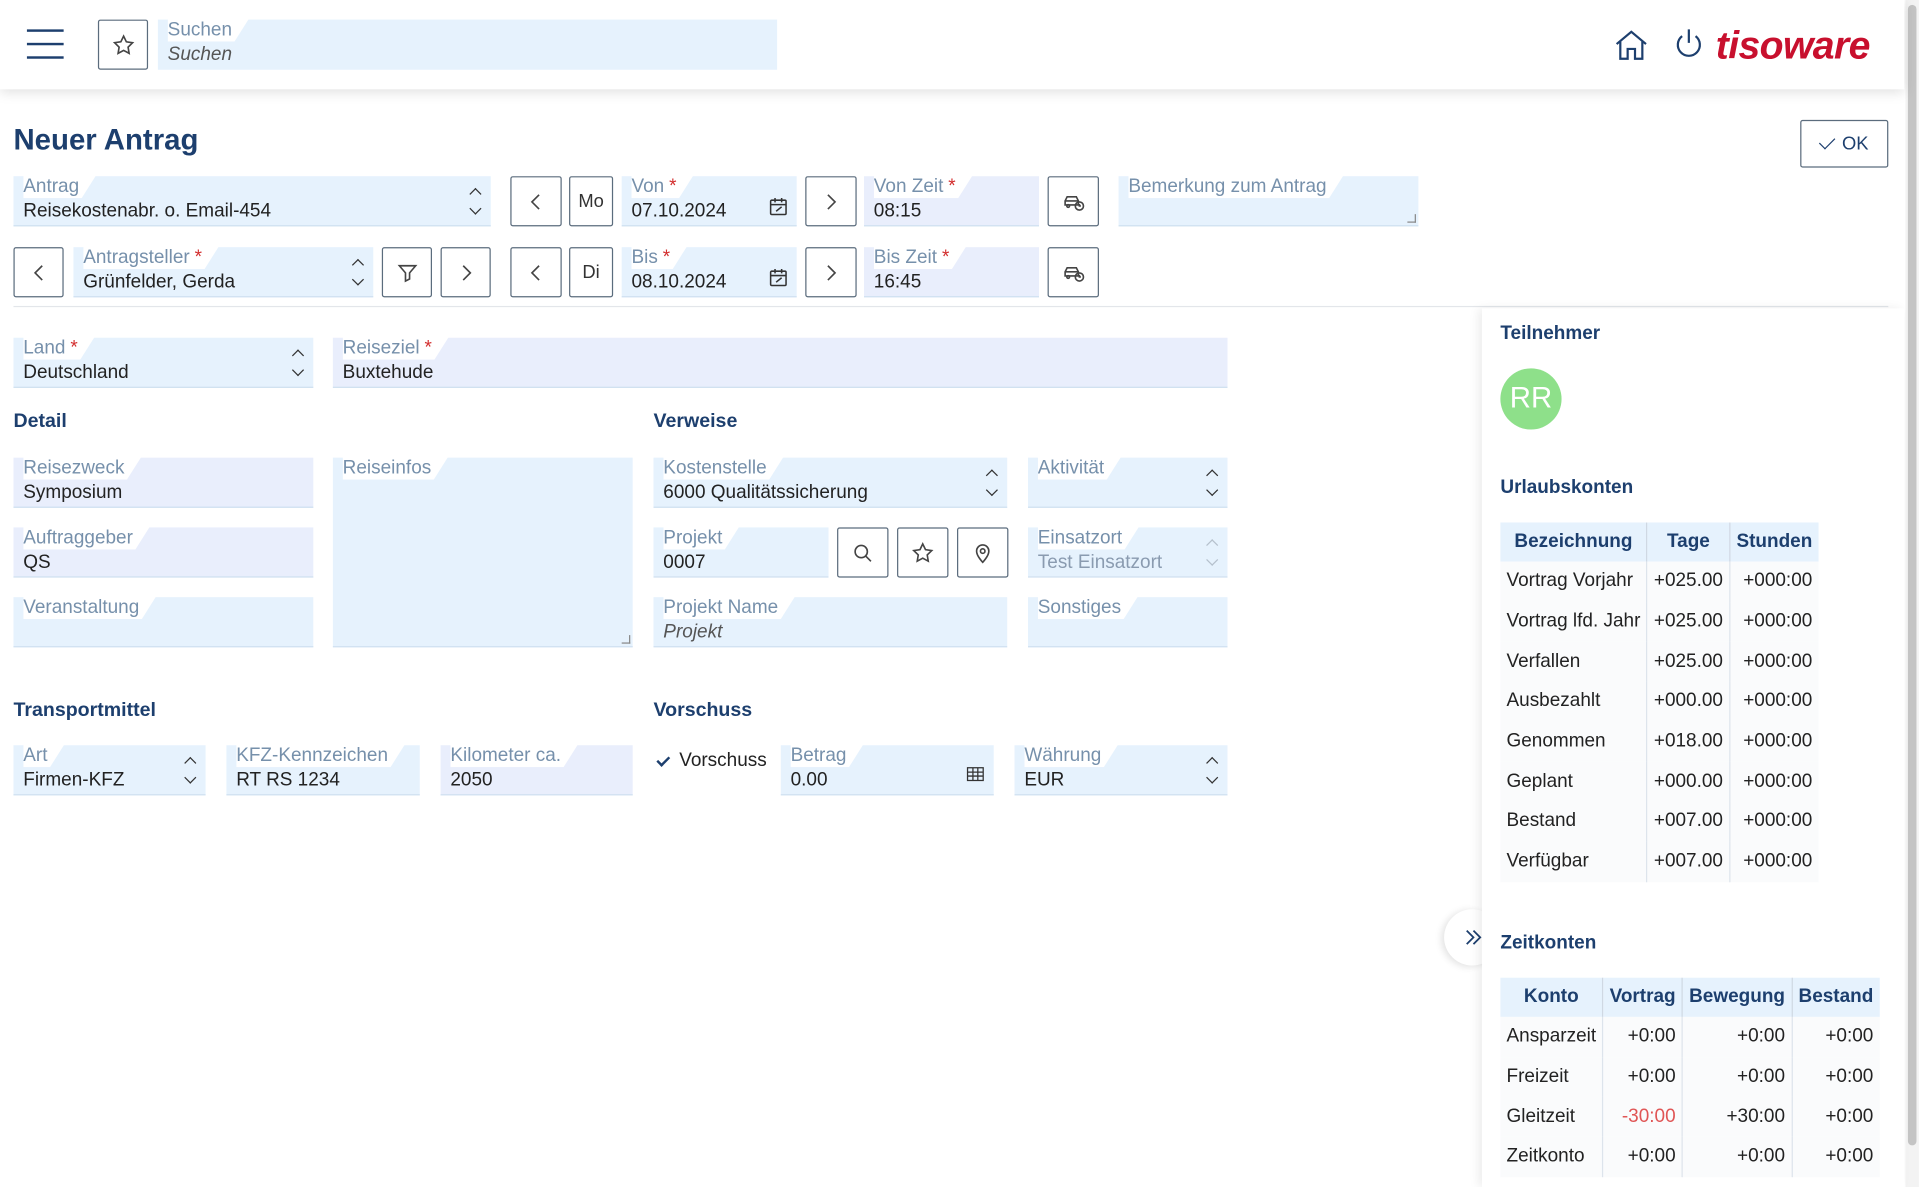 This screenshot has width=1919, height=1187. I want to click on bis-zeit-field: Bis Zeit * 16:45, so click(952, 272).